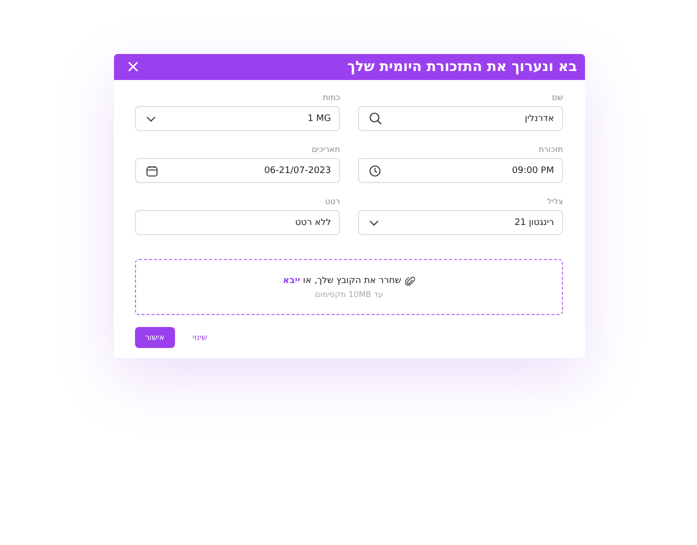 The height and width of the screenshot is (545, 697). What do you see at coordinates (375, 118) in the screenshot?
I see `search-icon` at bounding box center [375, 118].